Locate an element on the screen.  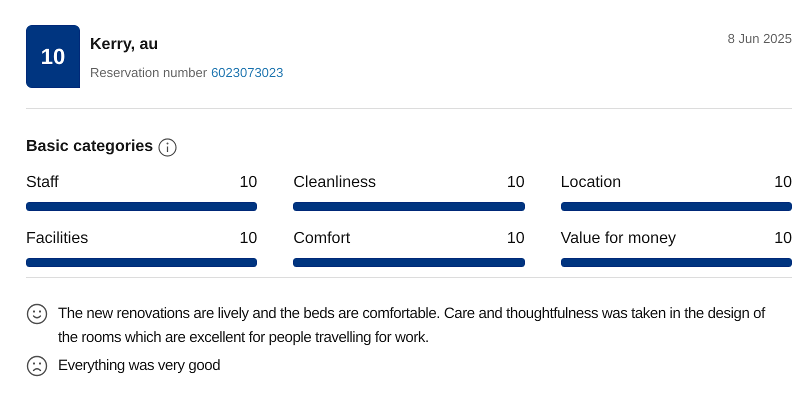
section-title: Basic categories is located at coordinates (90, 147).